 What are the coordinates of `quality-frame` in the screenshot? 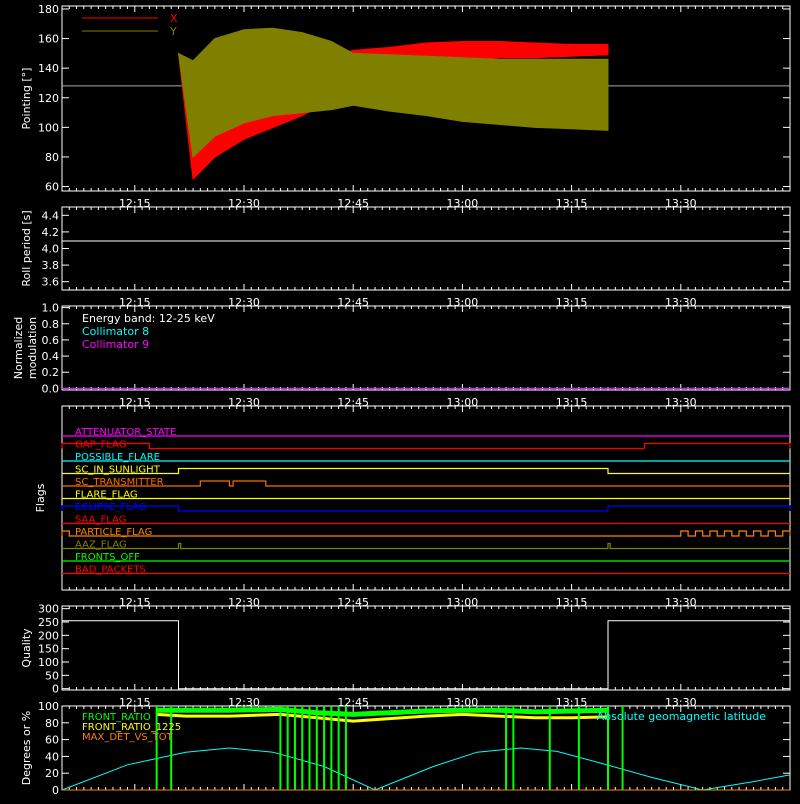 It's located at (426, 648).